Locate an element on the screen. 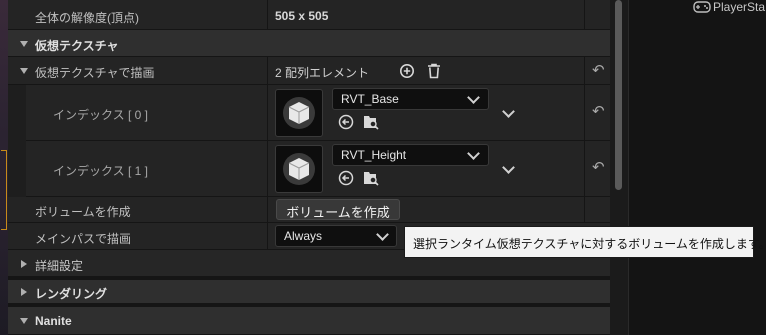  viewport-edge is located at coordinates (4, 167).